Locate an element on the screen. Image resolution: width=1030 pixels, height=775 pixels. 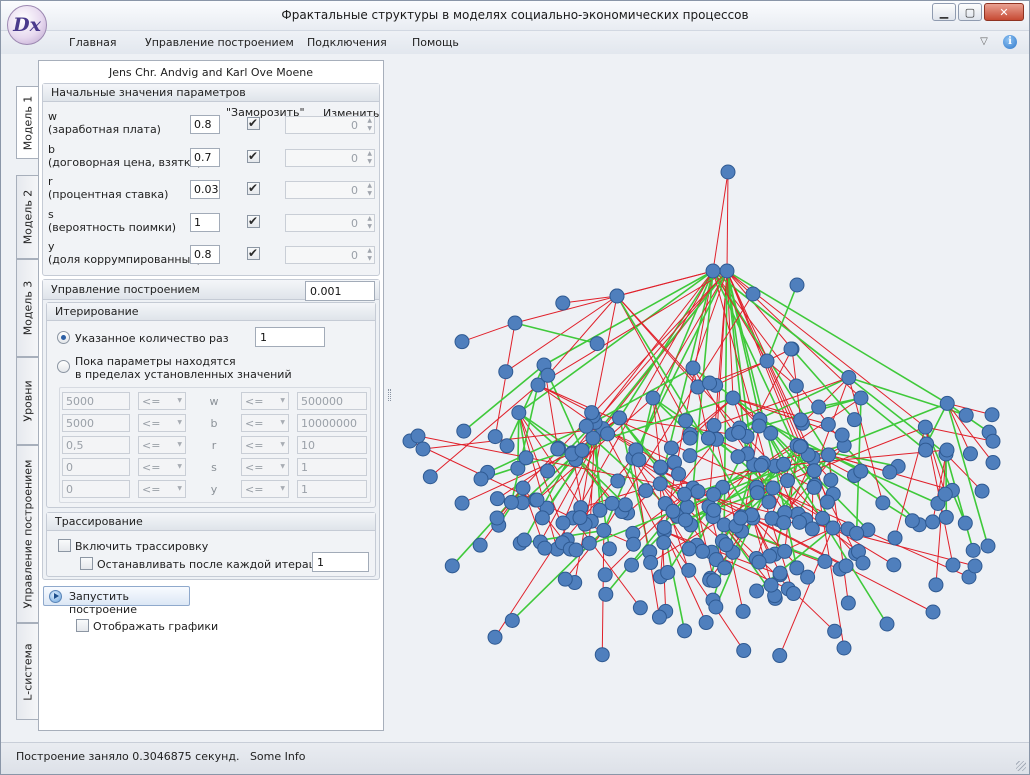
param-value-input: 0.7 is located at coordinates (205, 157).